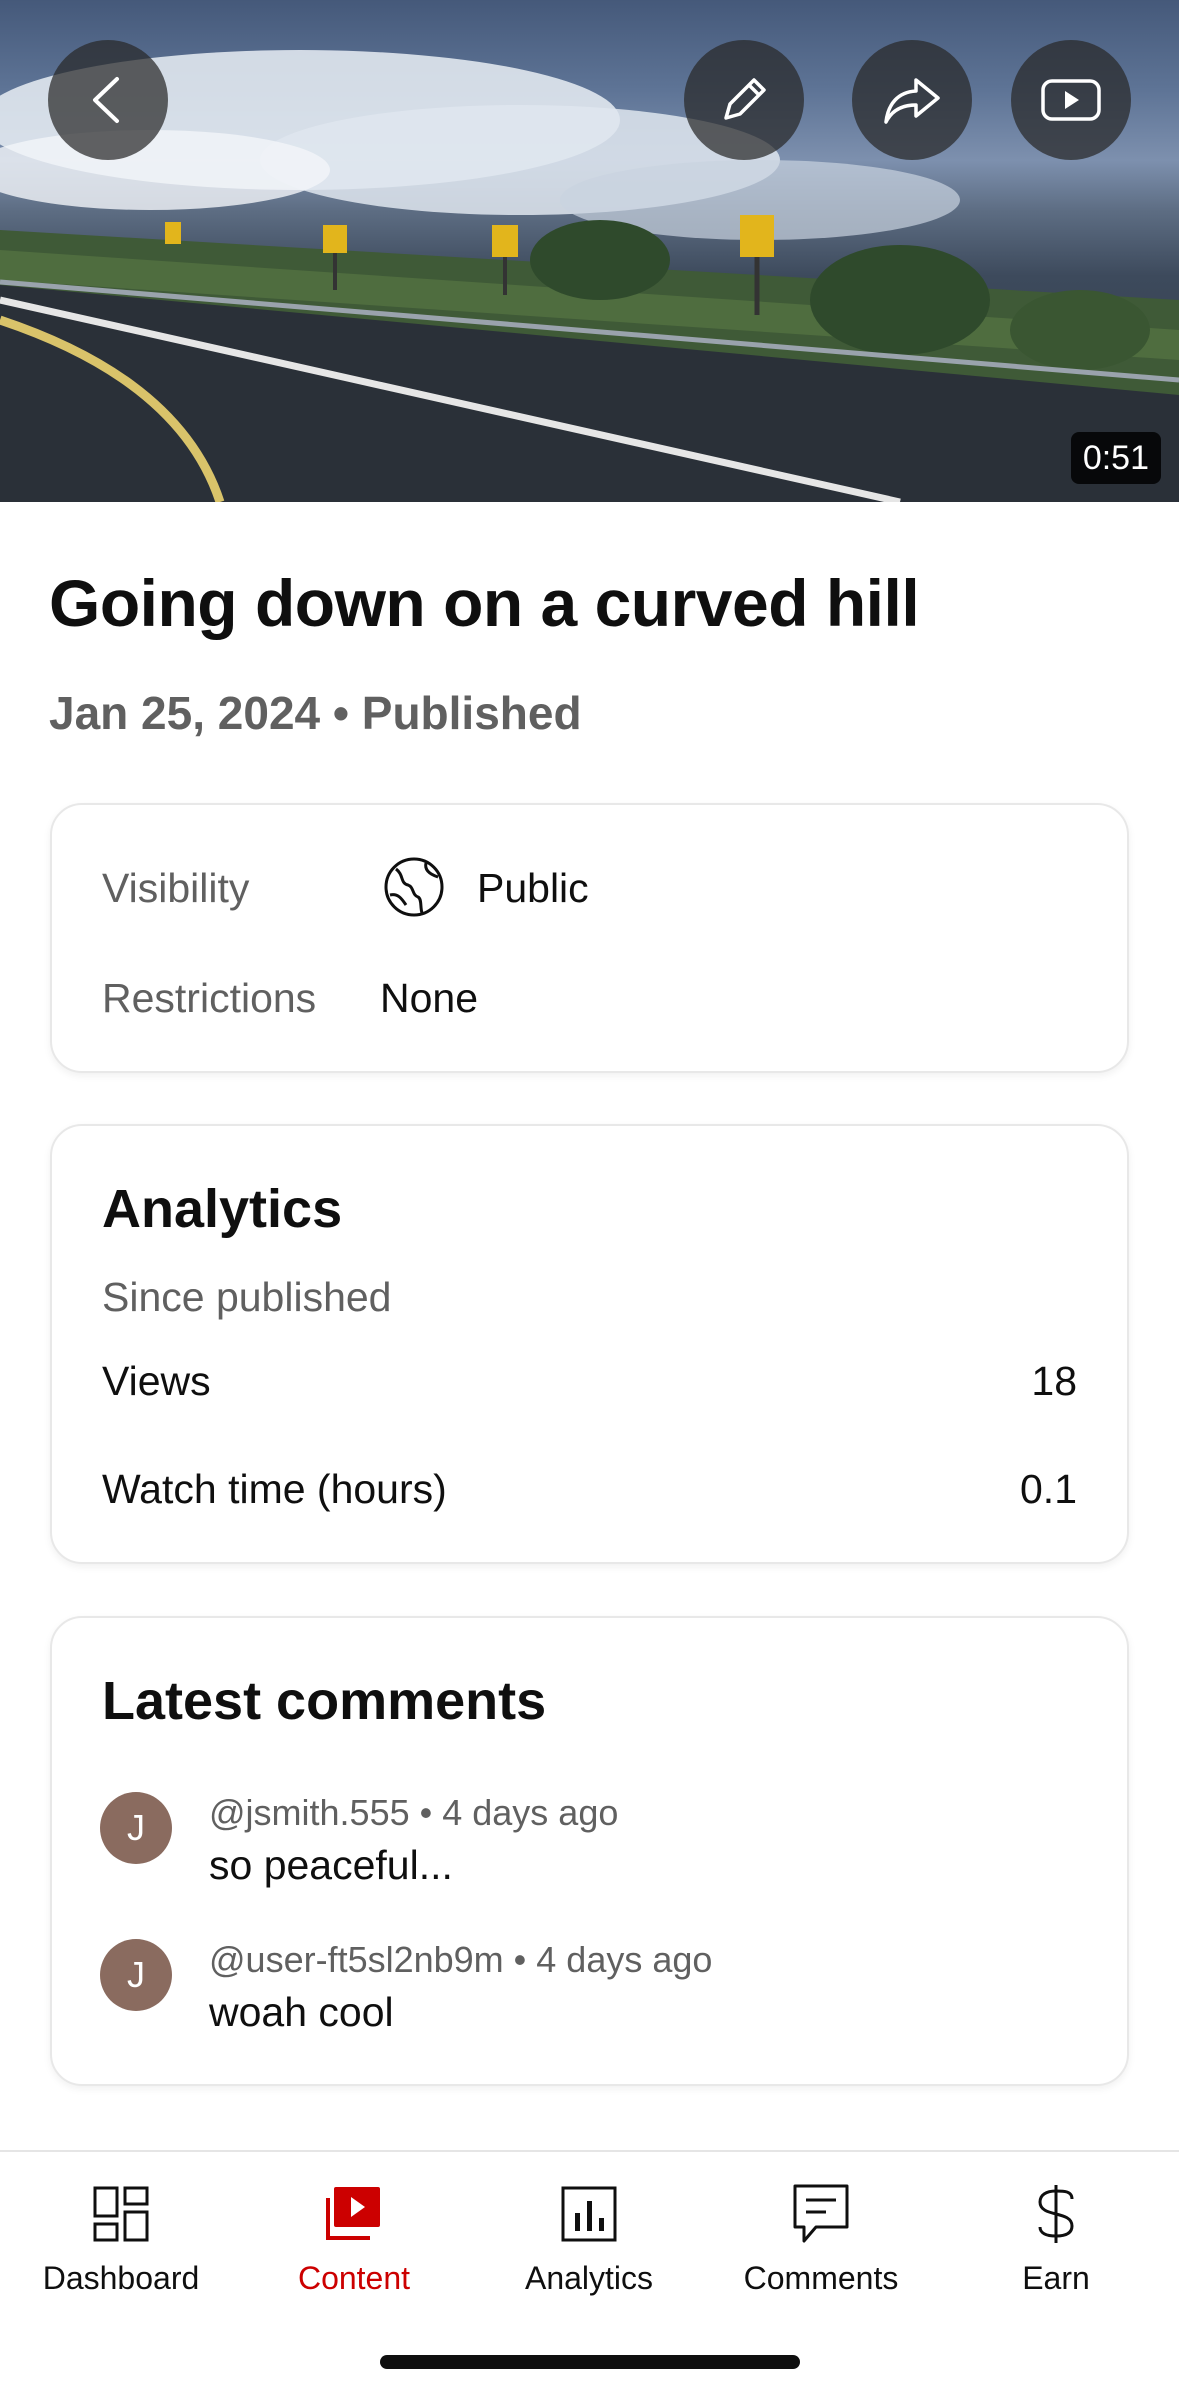  I want to click on nav-earn: Earn, so click(1056, 2237).